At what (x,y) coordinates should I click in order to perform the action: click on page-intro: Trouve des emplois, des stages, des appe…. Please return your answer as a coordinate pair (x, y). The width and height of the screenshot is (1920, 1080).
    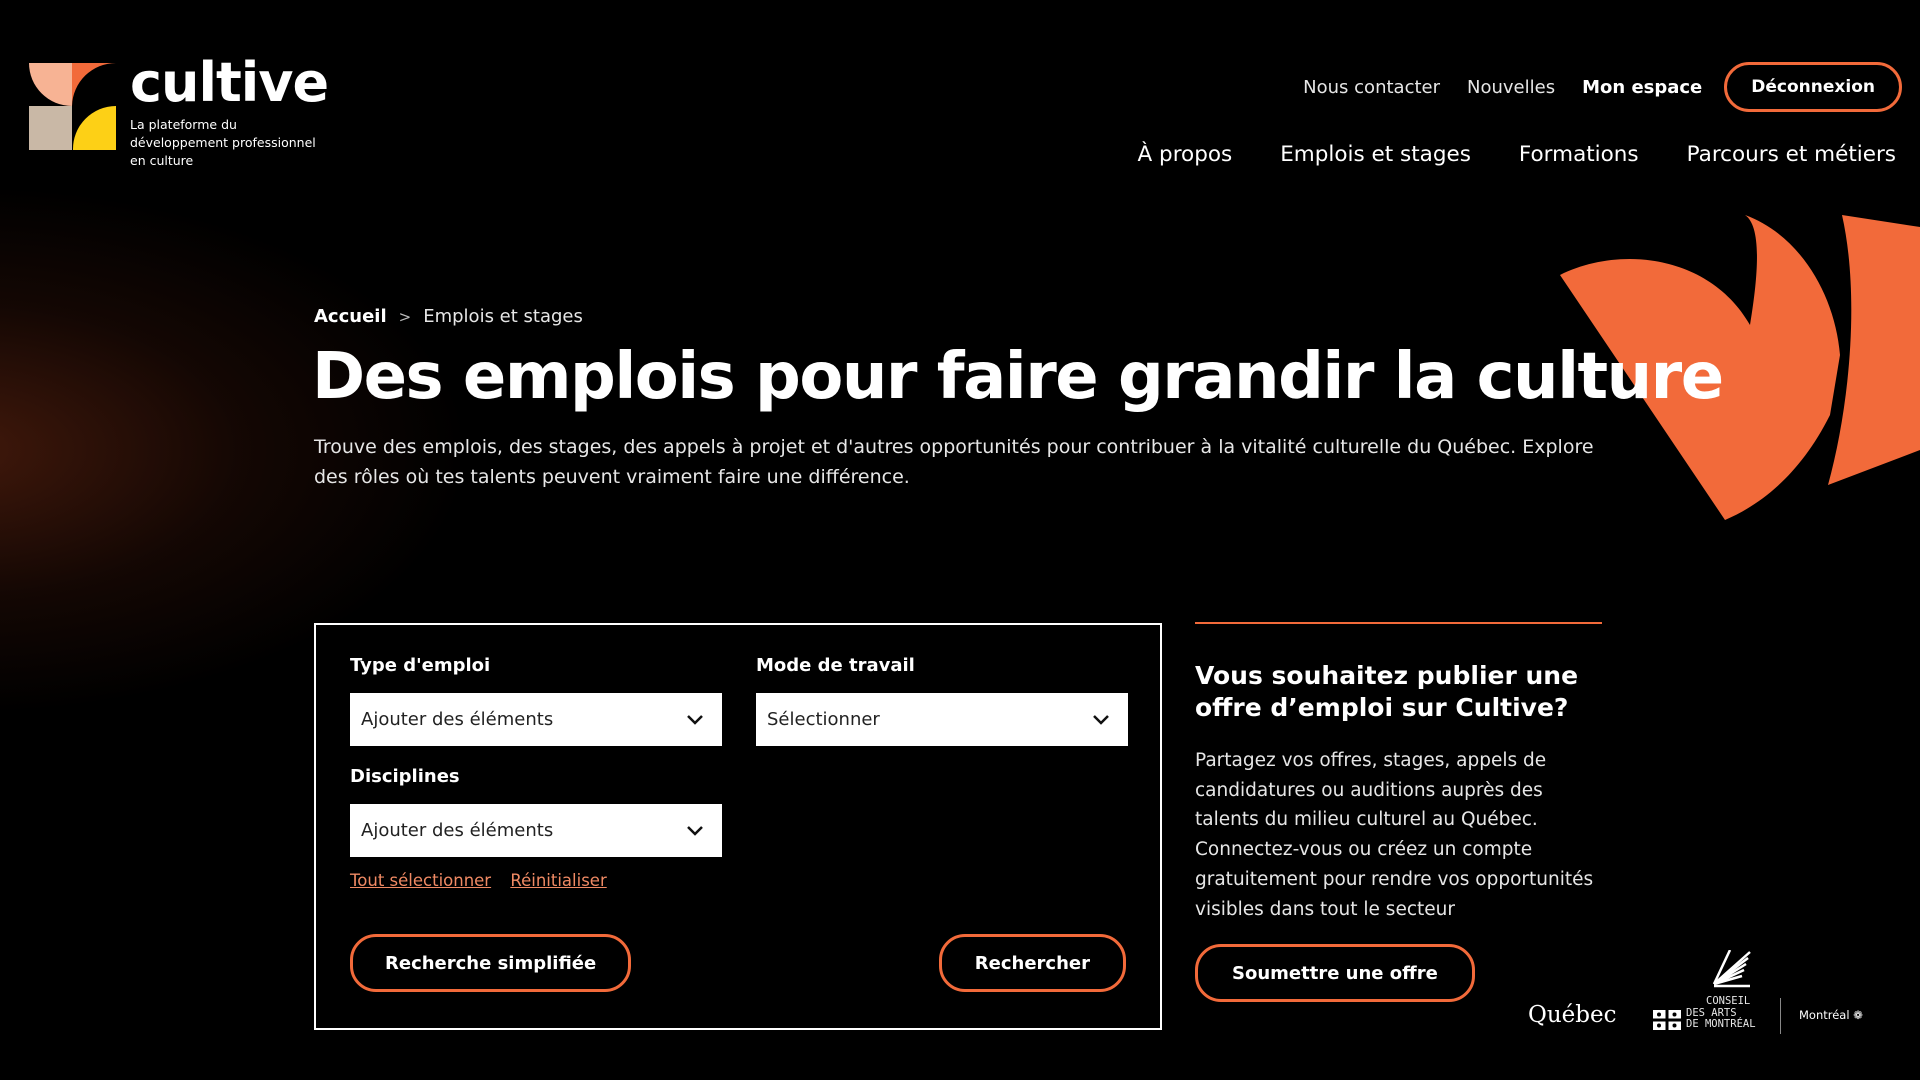
    Looking at the image, I should click on (954, 462).